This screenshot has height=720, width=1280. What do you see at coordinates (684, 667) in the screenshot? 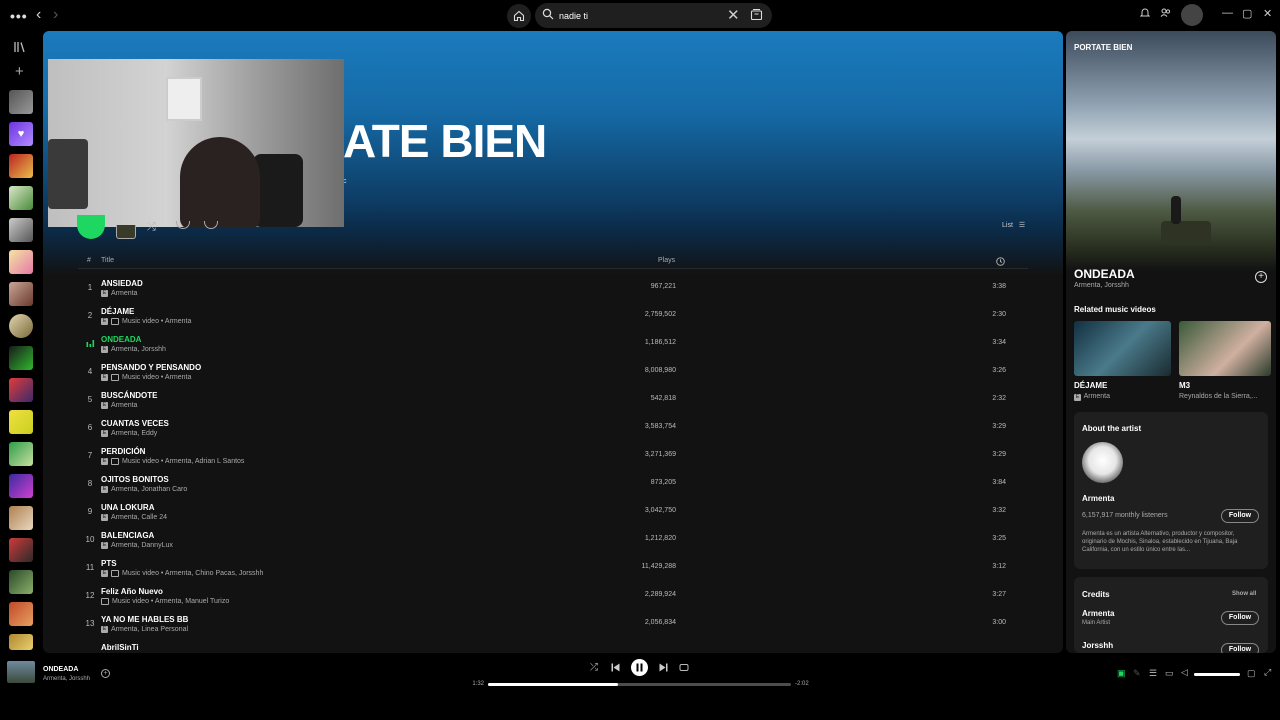
I see `repeat-icon` at bounding box center [684, 667].